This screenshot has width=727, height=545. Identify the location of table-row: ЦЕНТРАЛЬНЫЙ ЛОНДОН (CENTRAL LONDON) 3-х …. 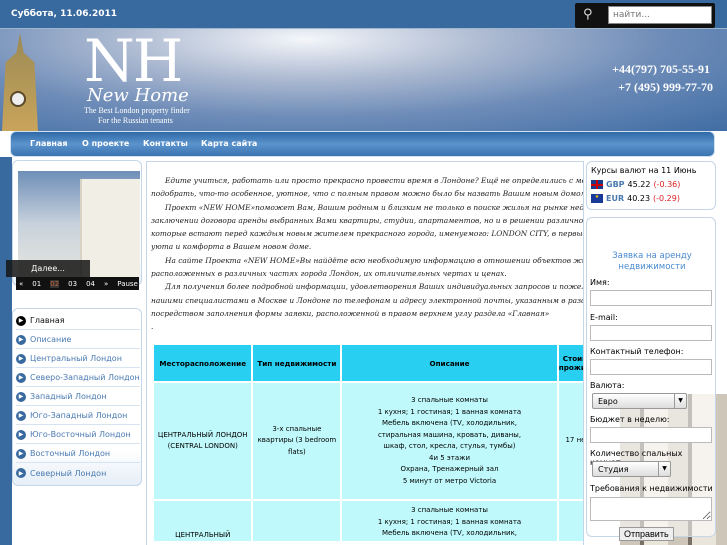
(368, 441).